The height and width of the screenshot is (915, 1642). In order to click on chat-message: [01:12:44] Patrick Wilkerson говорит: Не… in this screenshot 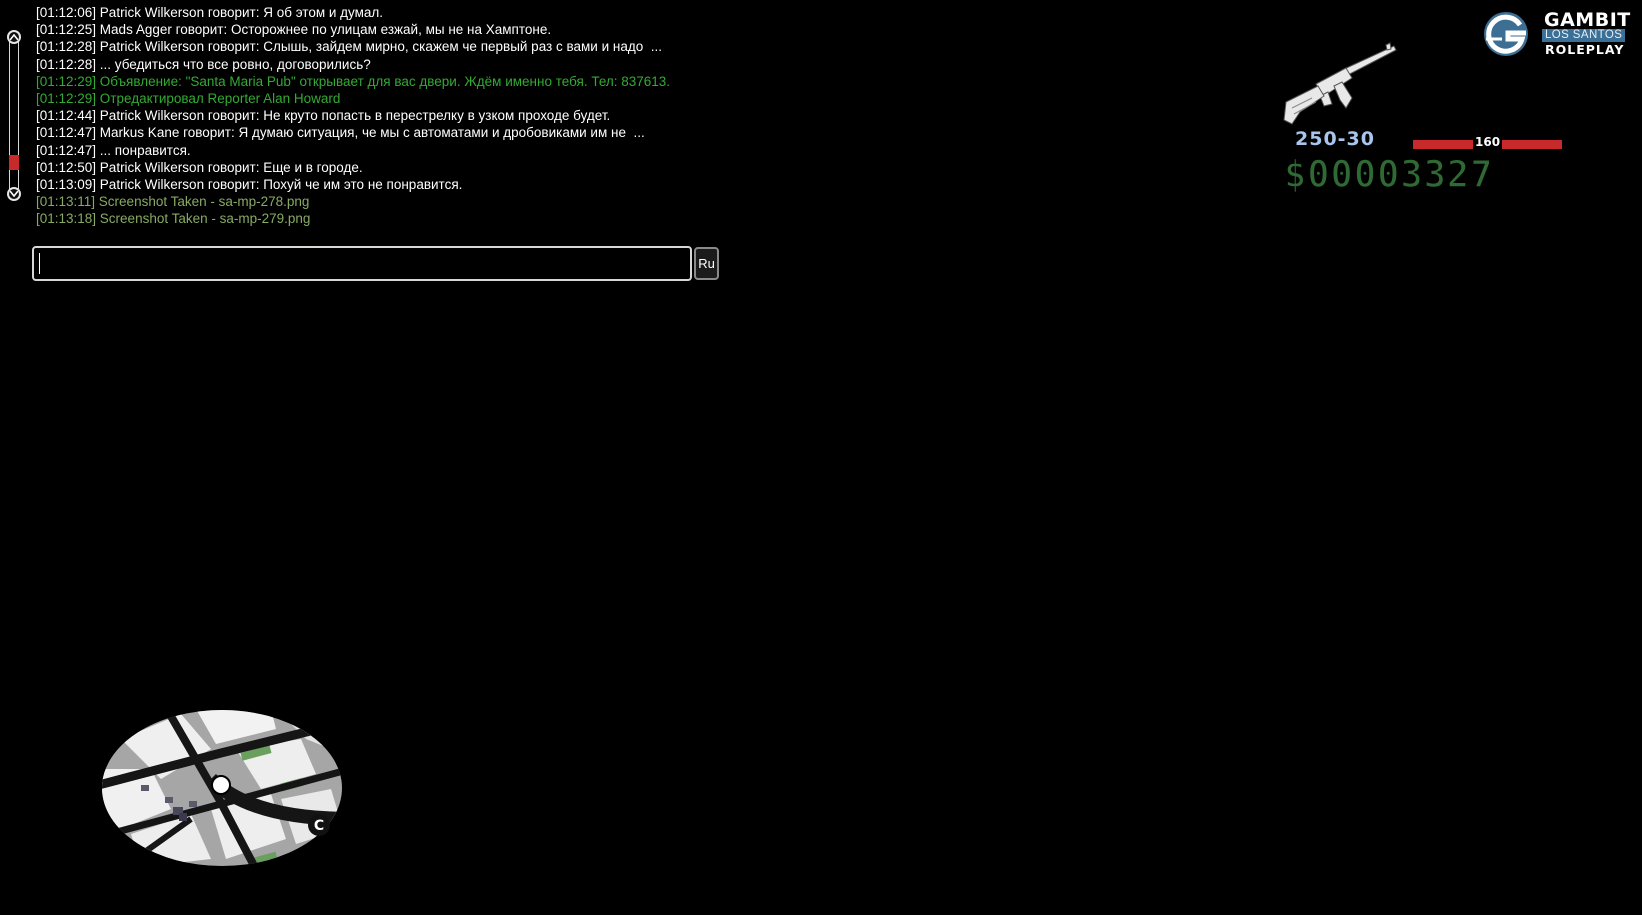, I will do `click(323, 116)`.